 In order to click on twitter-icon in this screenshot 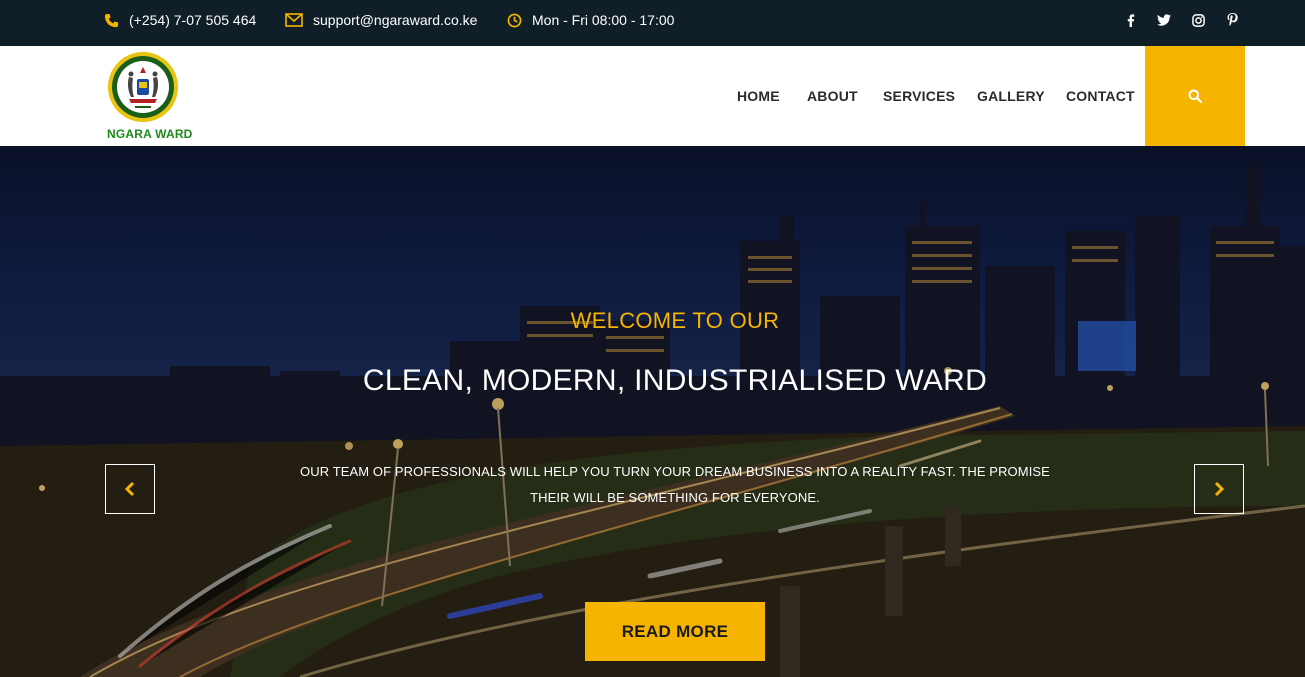, I will do `click(1164, 20)`.